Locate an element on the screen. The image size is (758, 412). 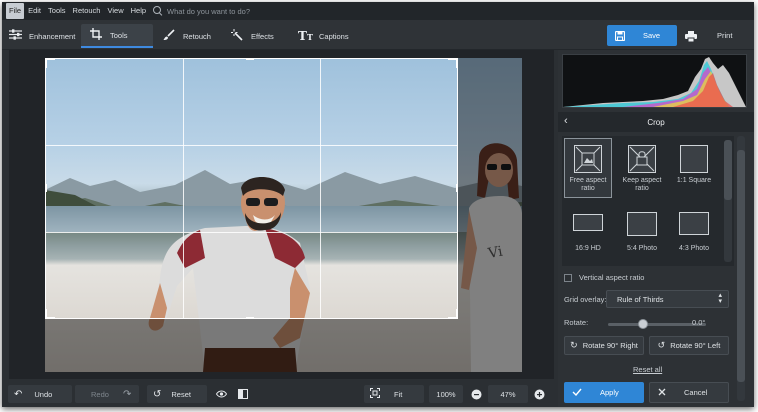
menu-view: View is located at coordinates (115, 11).